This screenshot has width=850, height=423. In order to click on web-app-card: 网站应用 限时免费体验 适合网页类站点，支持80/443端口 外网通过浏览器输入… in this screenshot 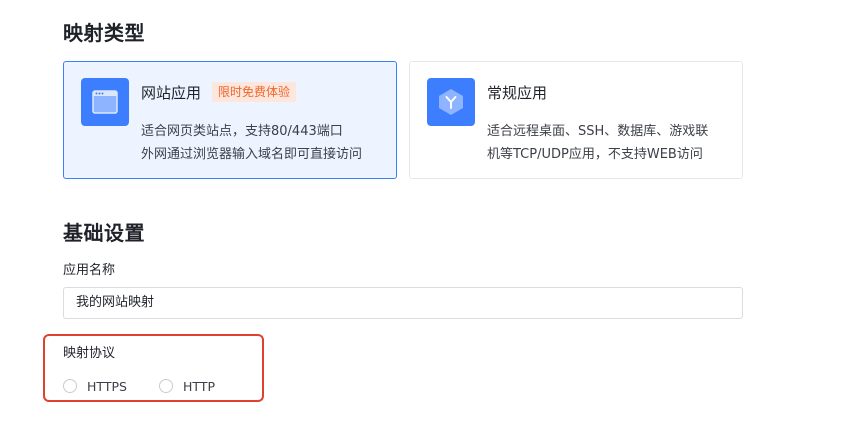, I will do `click(230, 120)`.